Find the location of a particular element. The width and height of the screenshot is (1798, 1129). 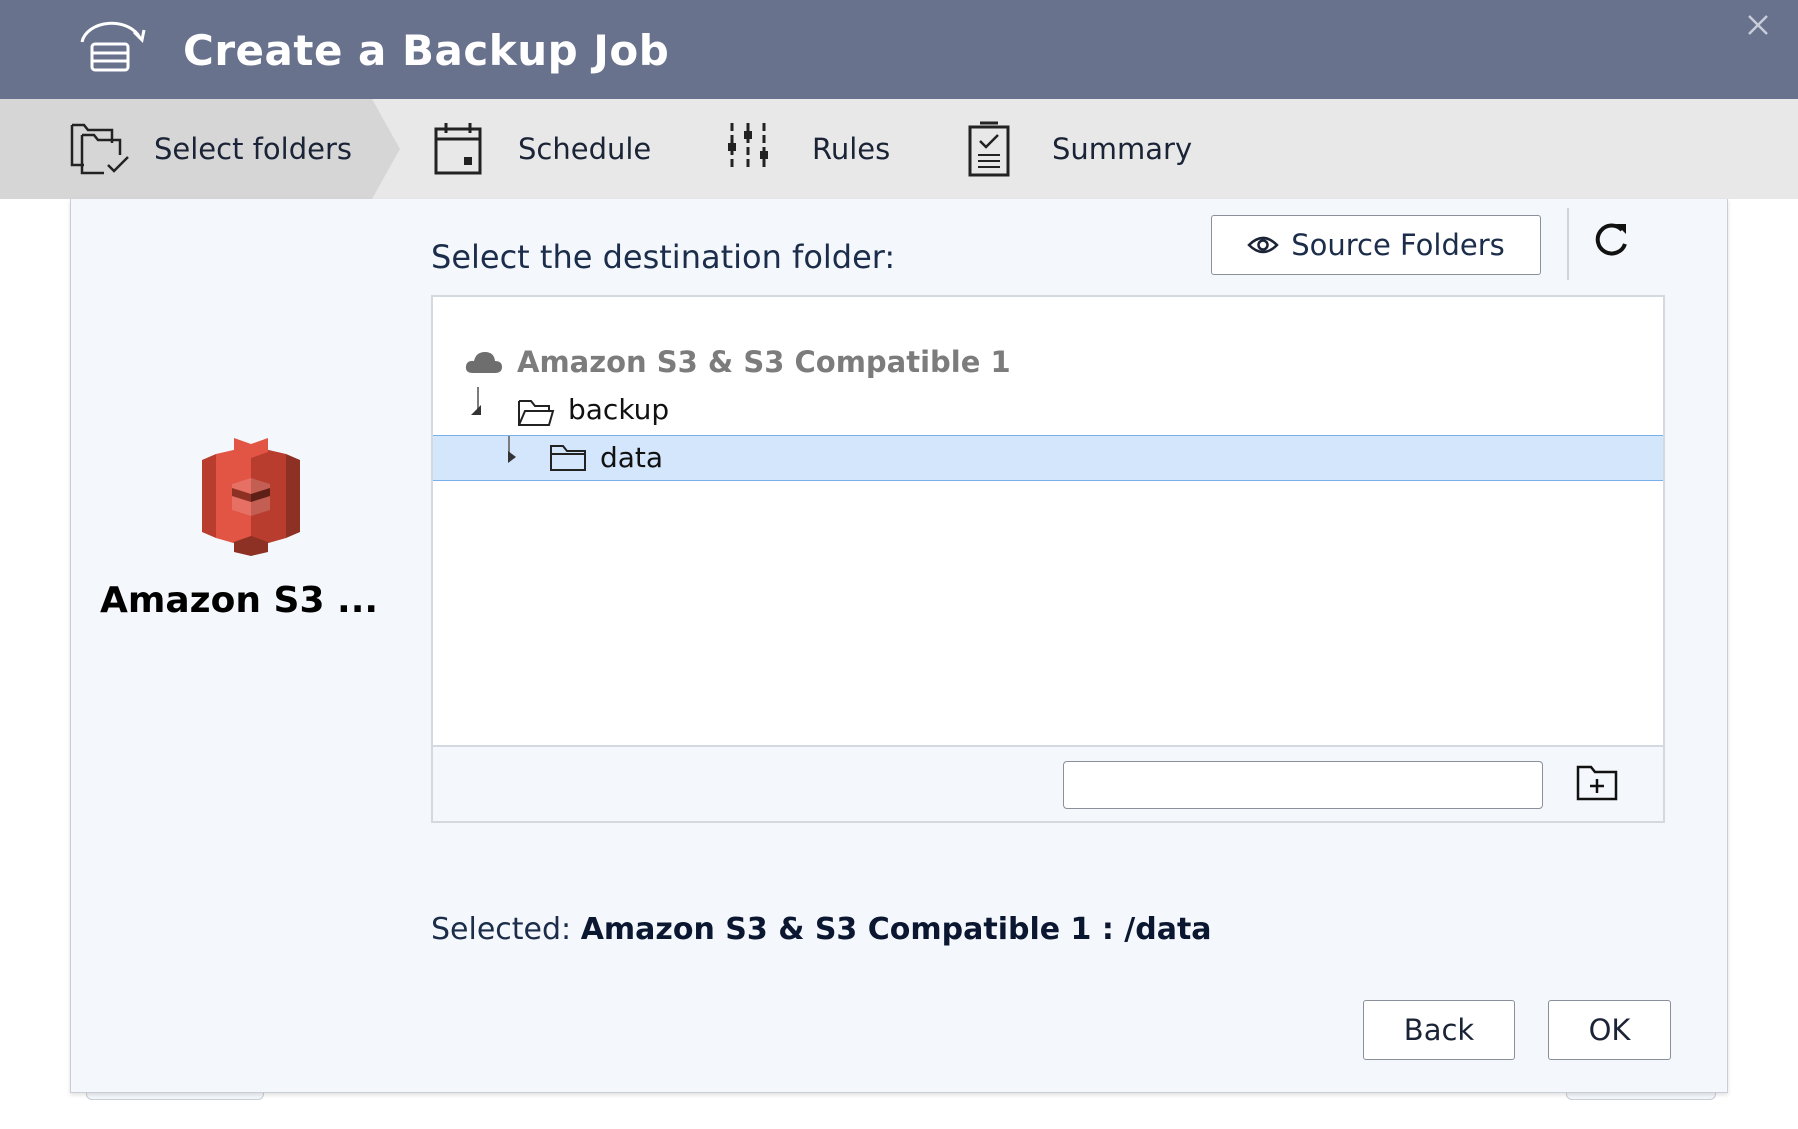

step-select-folders: Select folders is located at coordinates (211, 149).